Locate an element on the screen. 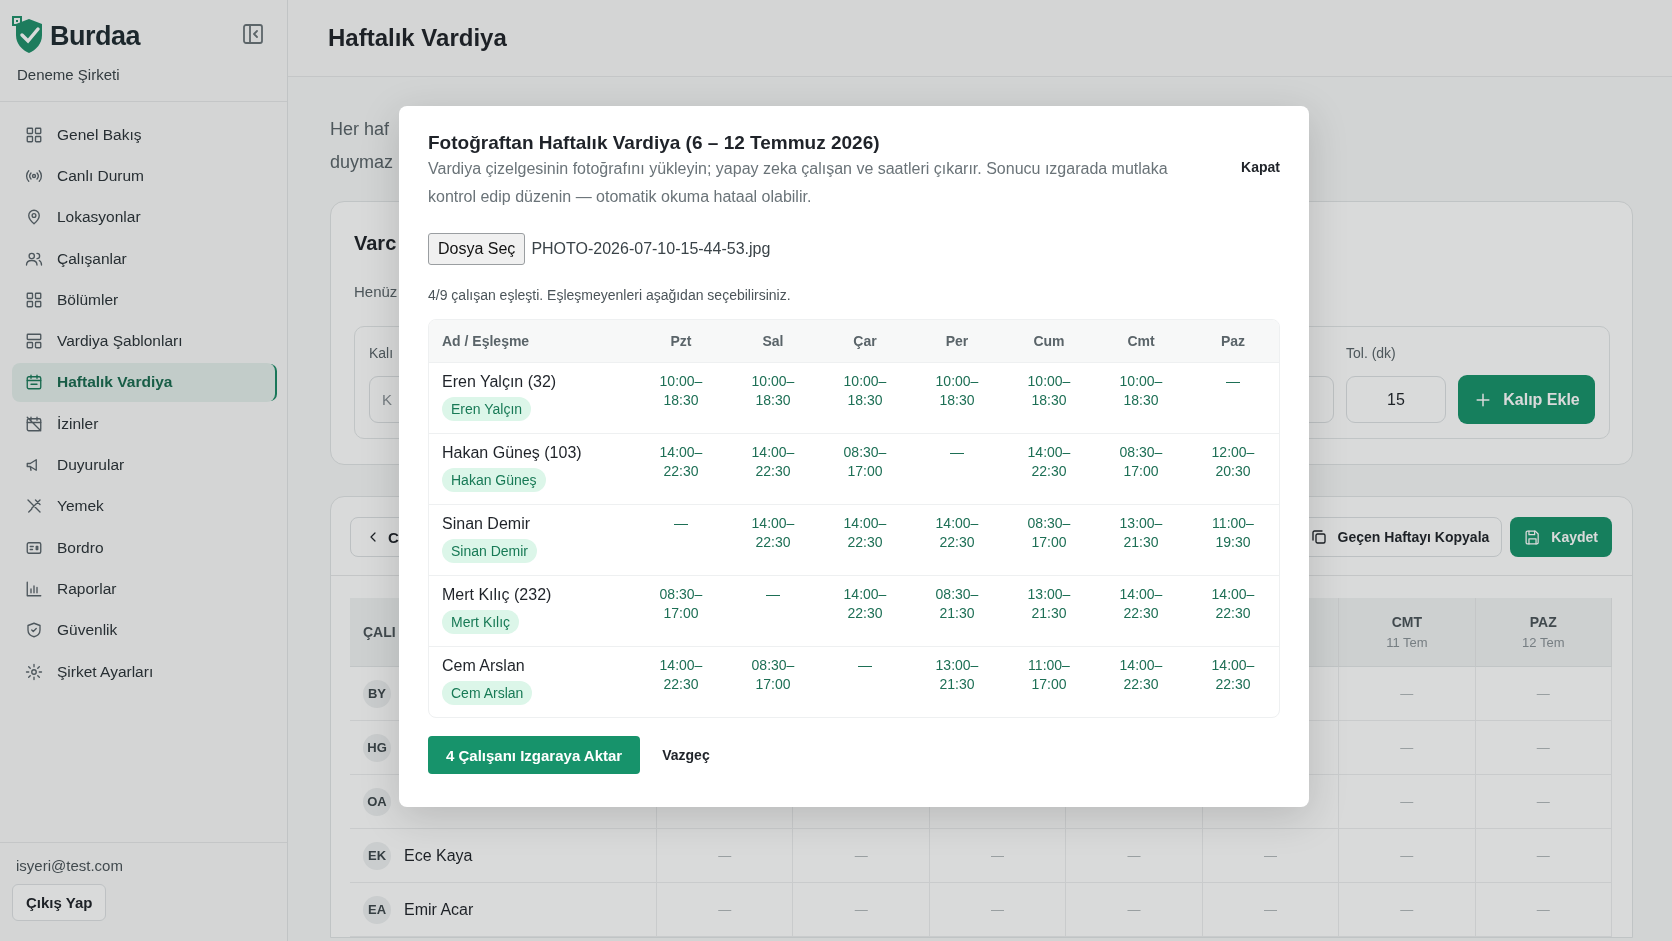  sidebar-item: Yemek is located at coordinates (143, 506).